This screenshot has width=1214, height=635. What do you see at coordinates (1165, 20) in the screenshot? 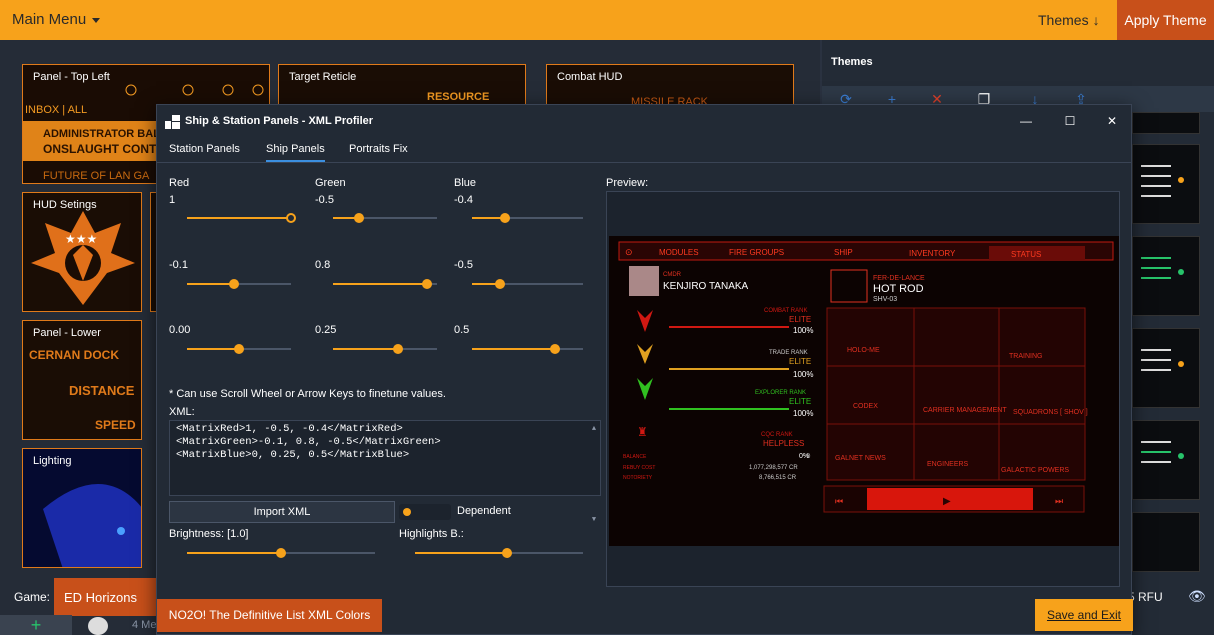
I see `apply-theme-button: Apply Theme` at bounding box center [1165, 20].